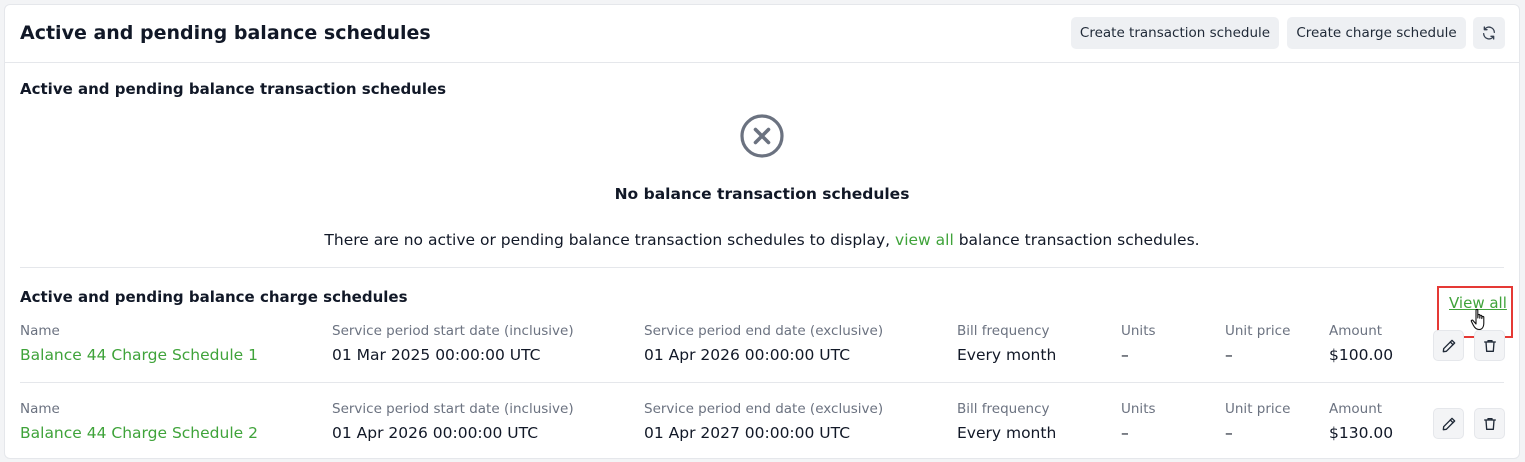  I want to click on x-circle-icon, so click(762, 136).